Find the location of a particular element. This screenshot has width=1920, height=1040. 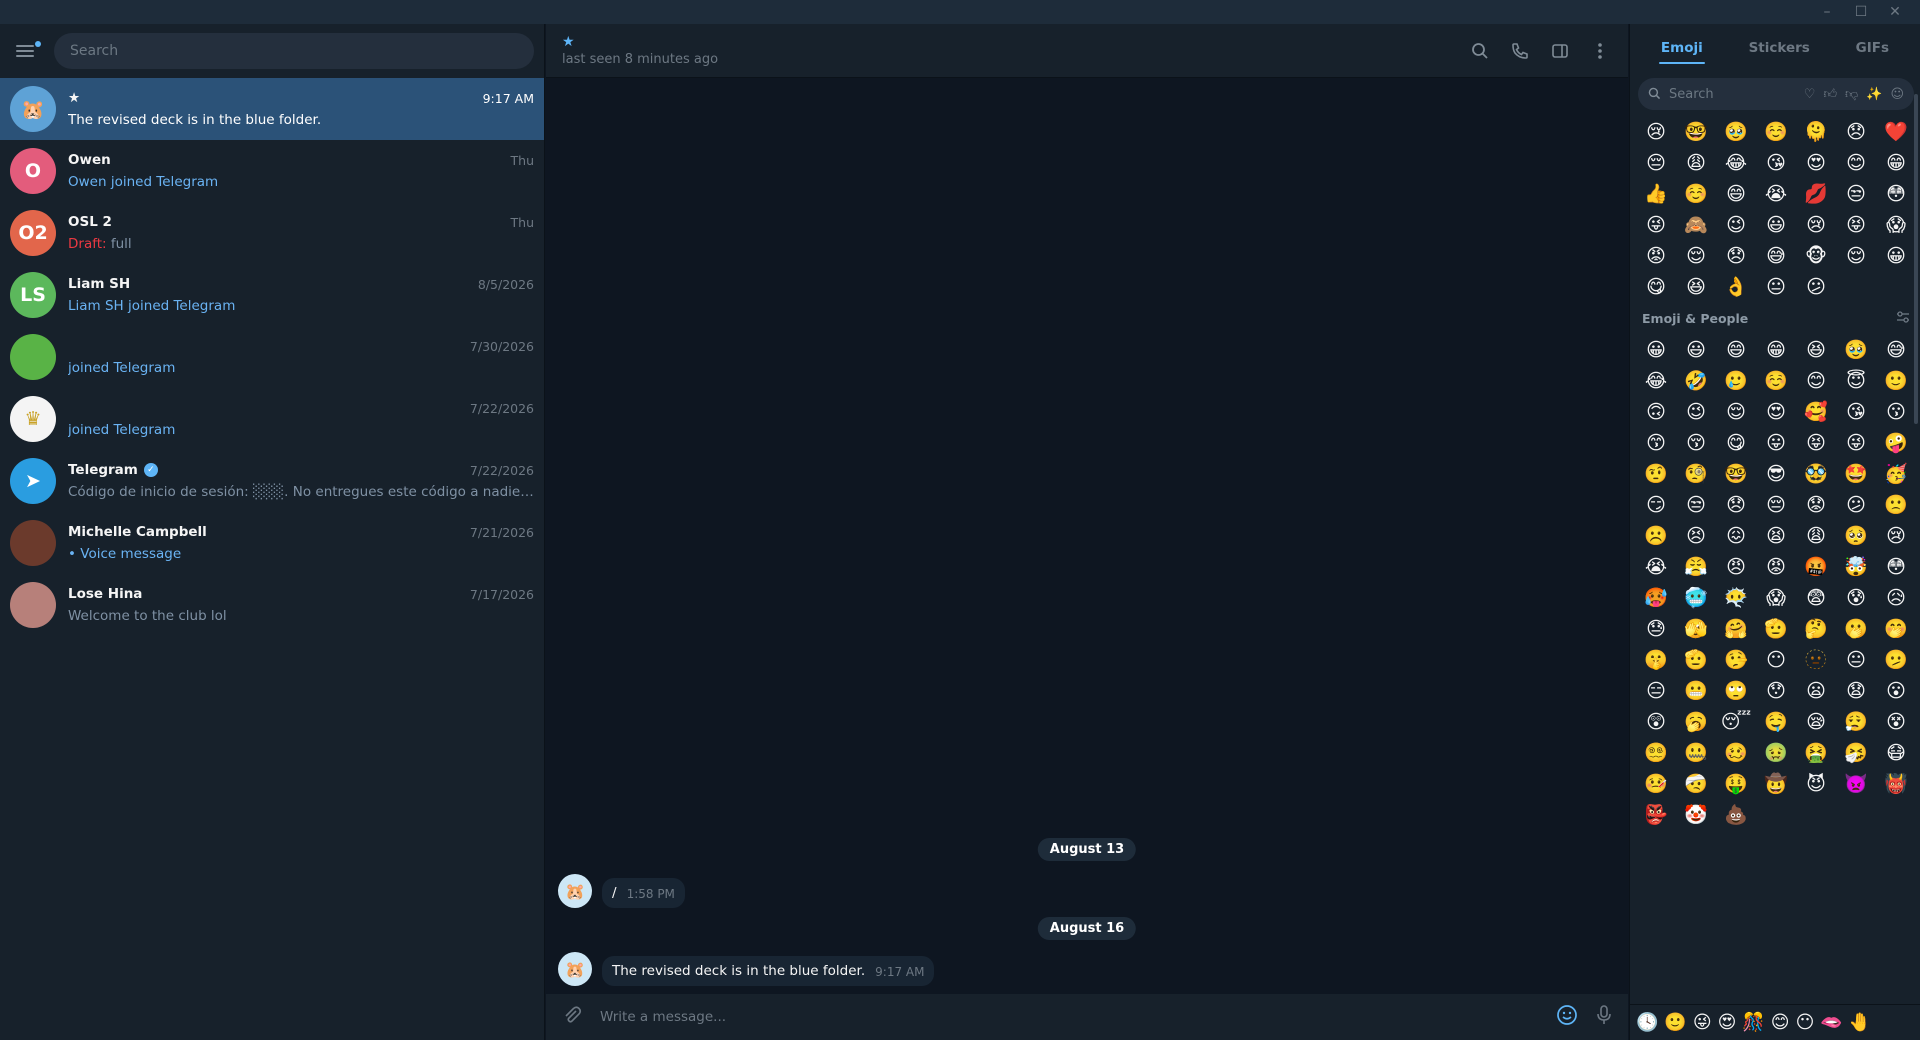

emoji-item: 🤐 is located at coordinates (1696, 753).